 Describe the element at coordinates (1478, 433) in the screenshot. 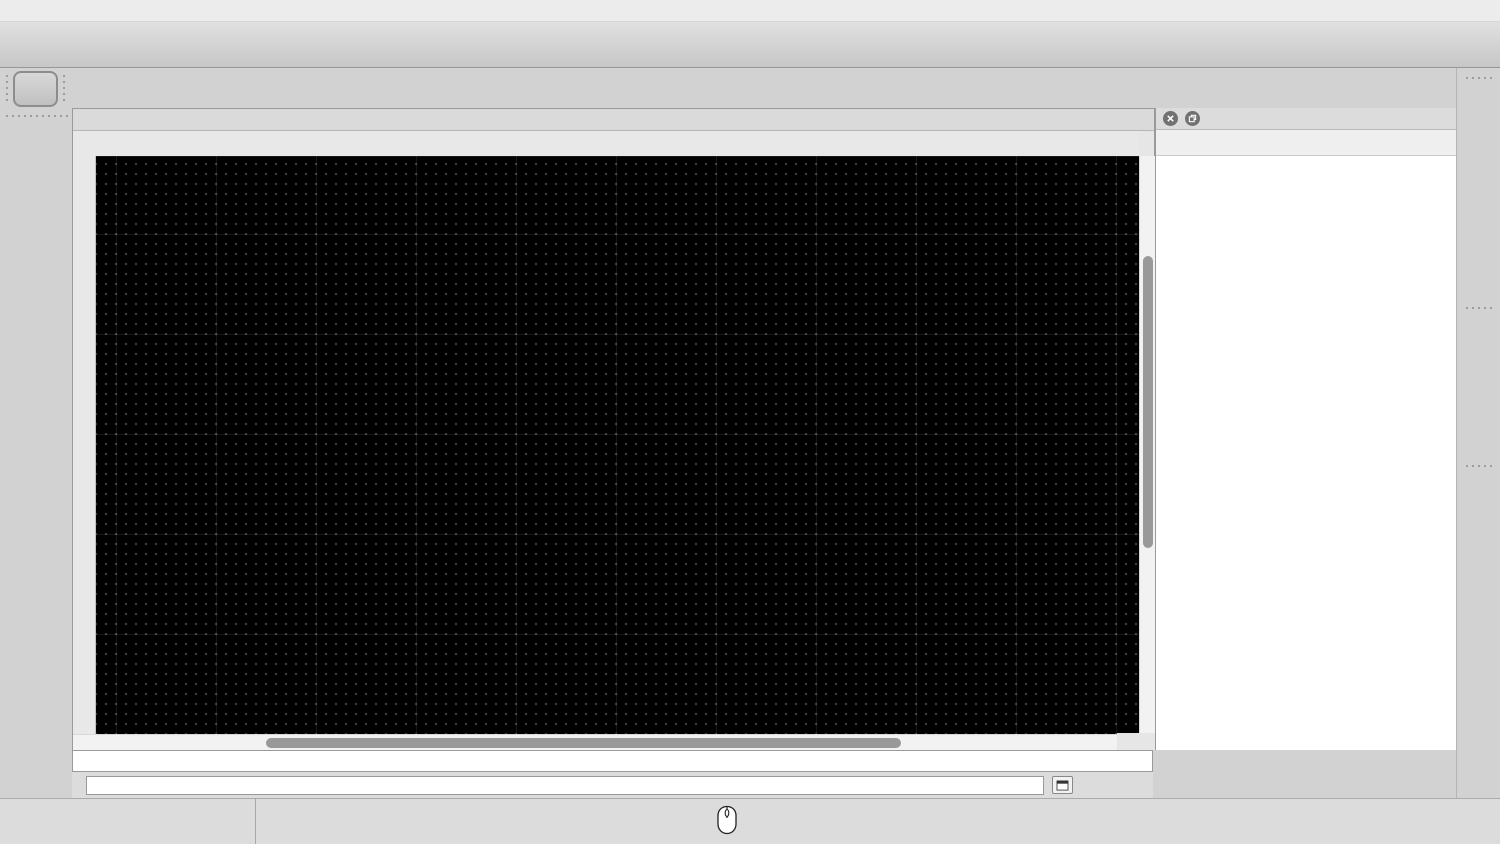

I see `right-dock` at that location.